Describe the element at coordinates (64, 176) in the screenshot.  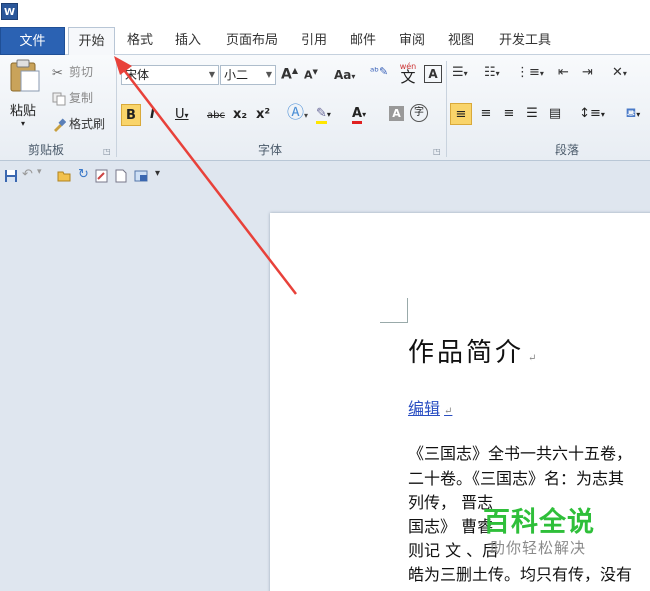
I see `open-folder-icon` at that location.